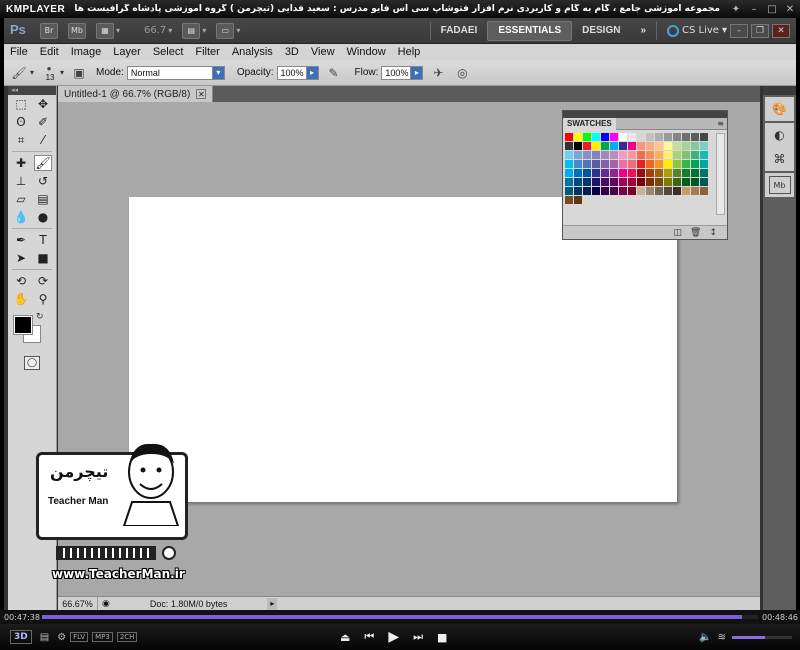 This screenshot has height=650, width=800. I want to click on cs-live-button: CS Live ▾, so click(697, 30).